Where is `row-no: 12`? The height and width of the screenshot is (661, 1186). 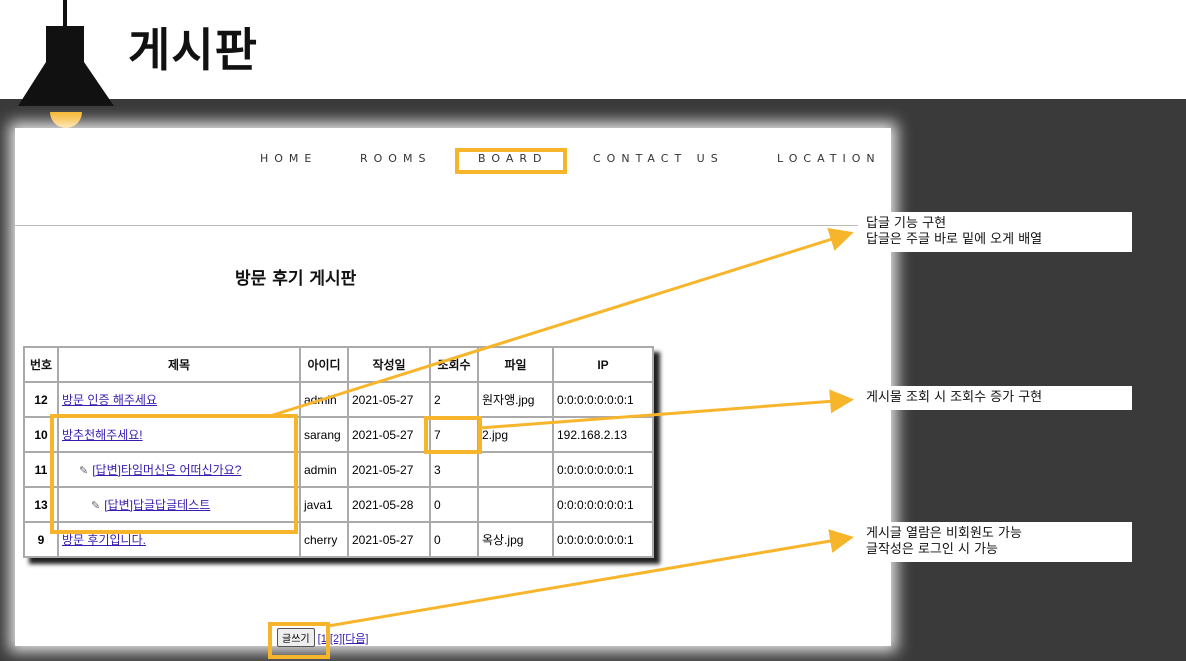 row-no: 12 is located at coordinates (41, 399).